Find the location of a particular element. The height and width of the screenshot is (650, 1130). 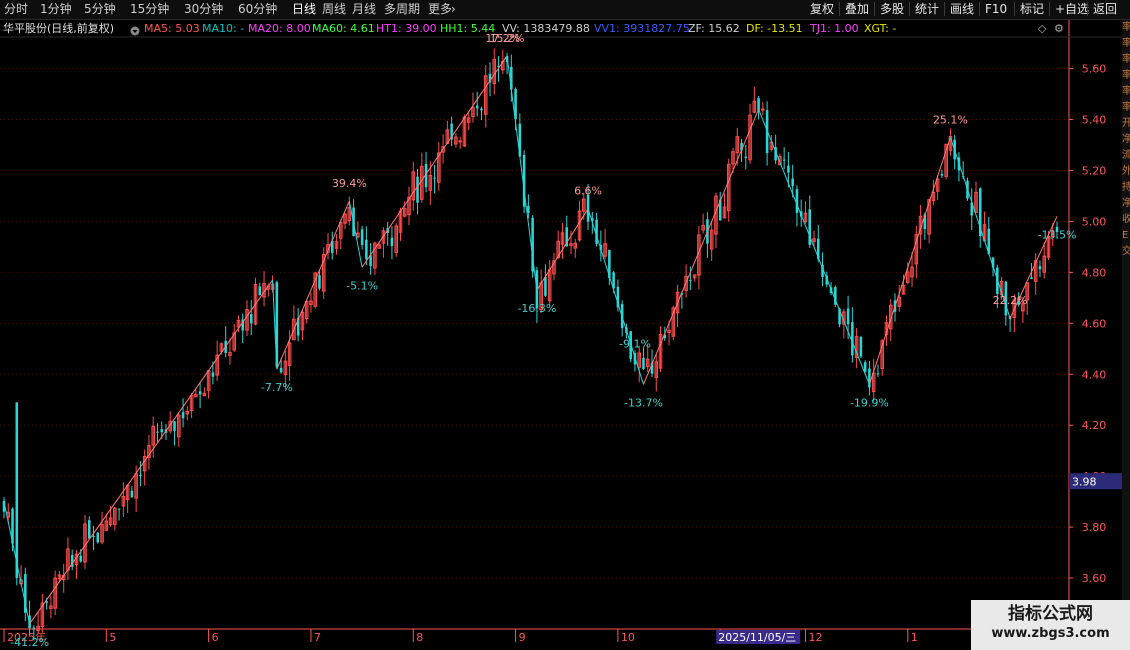

x-tick-label: 6 is located at coordinates (215, 637).